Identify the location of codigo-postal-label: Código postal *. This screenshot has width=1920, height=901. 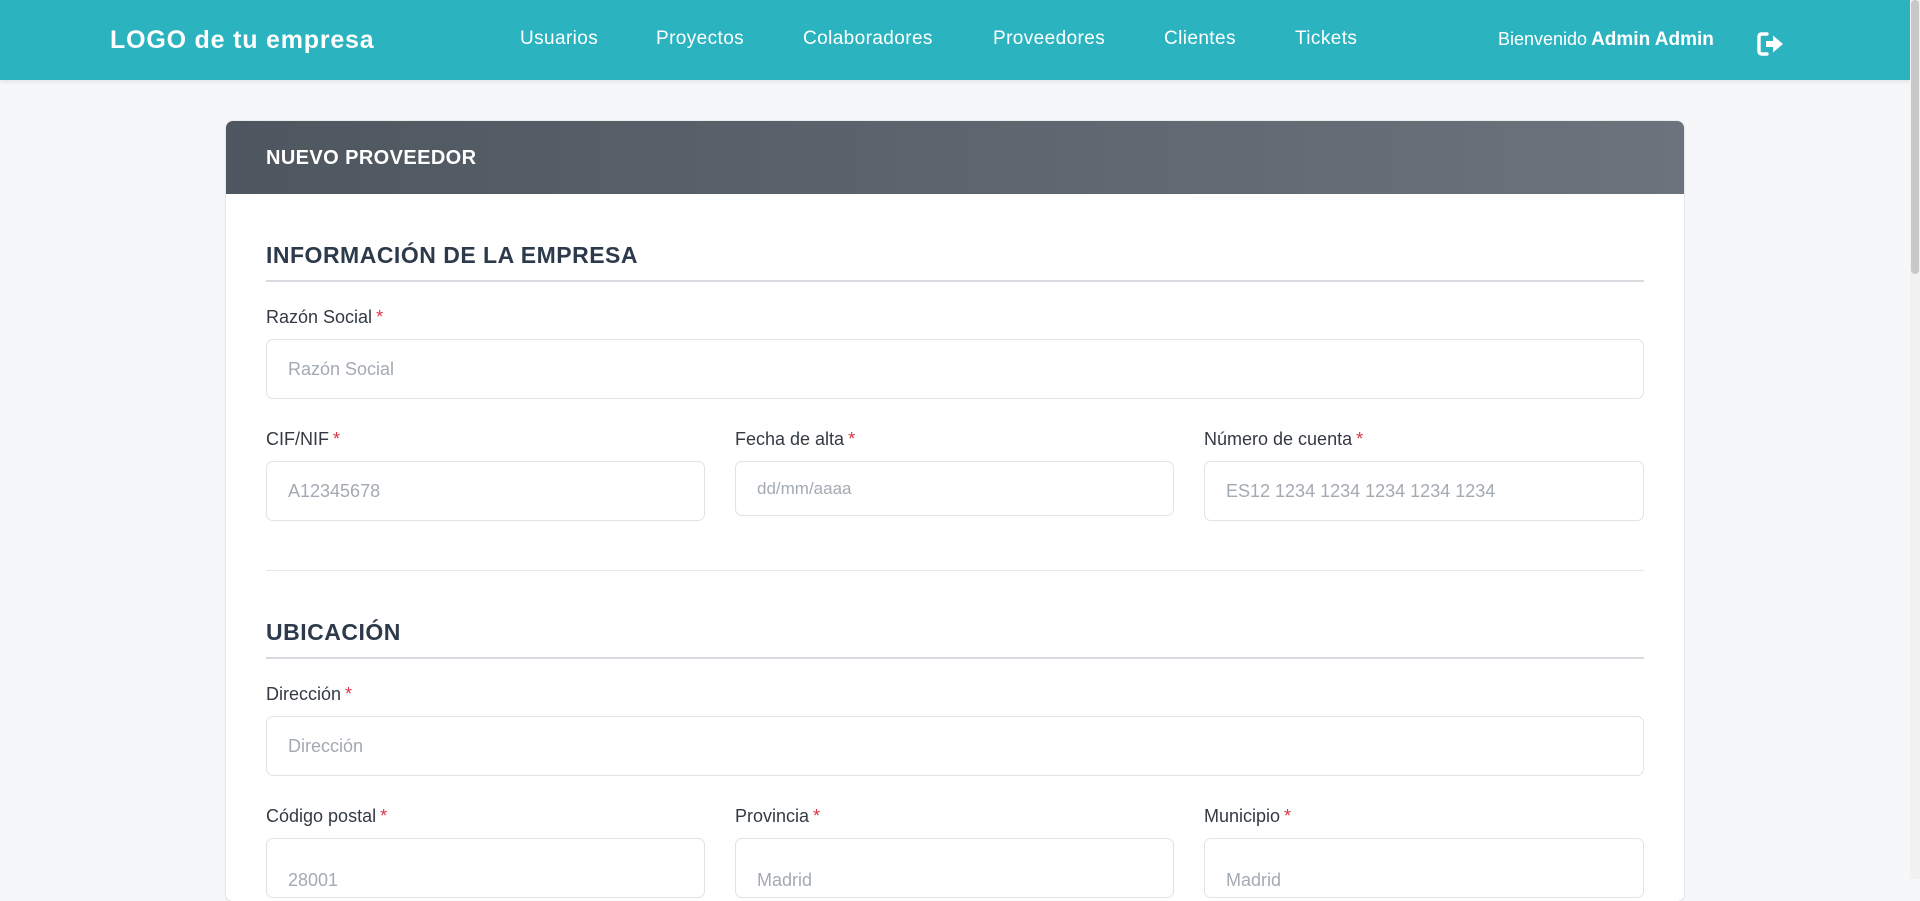
(327, 816).